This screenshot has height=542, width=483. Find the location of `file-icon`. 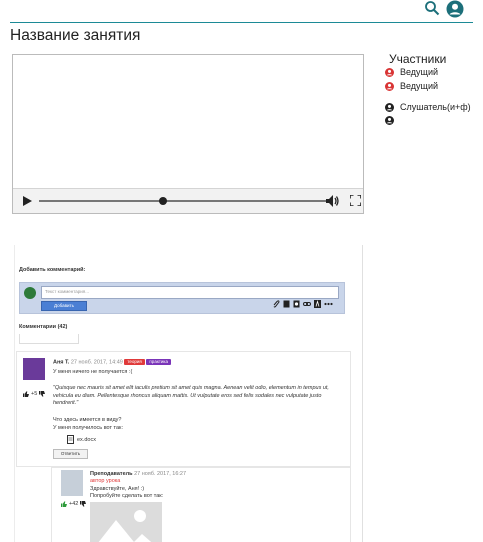

file-icon is located at coordinates (286, 304).